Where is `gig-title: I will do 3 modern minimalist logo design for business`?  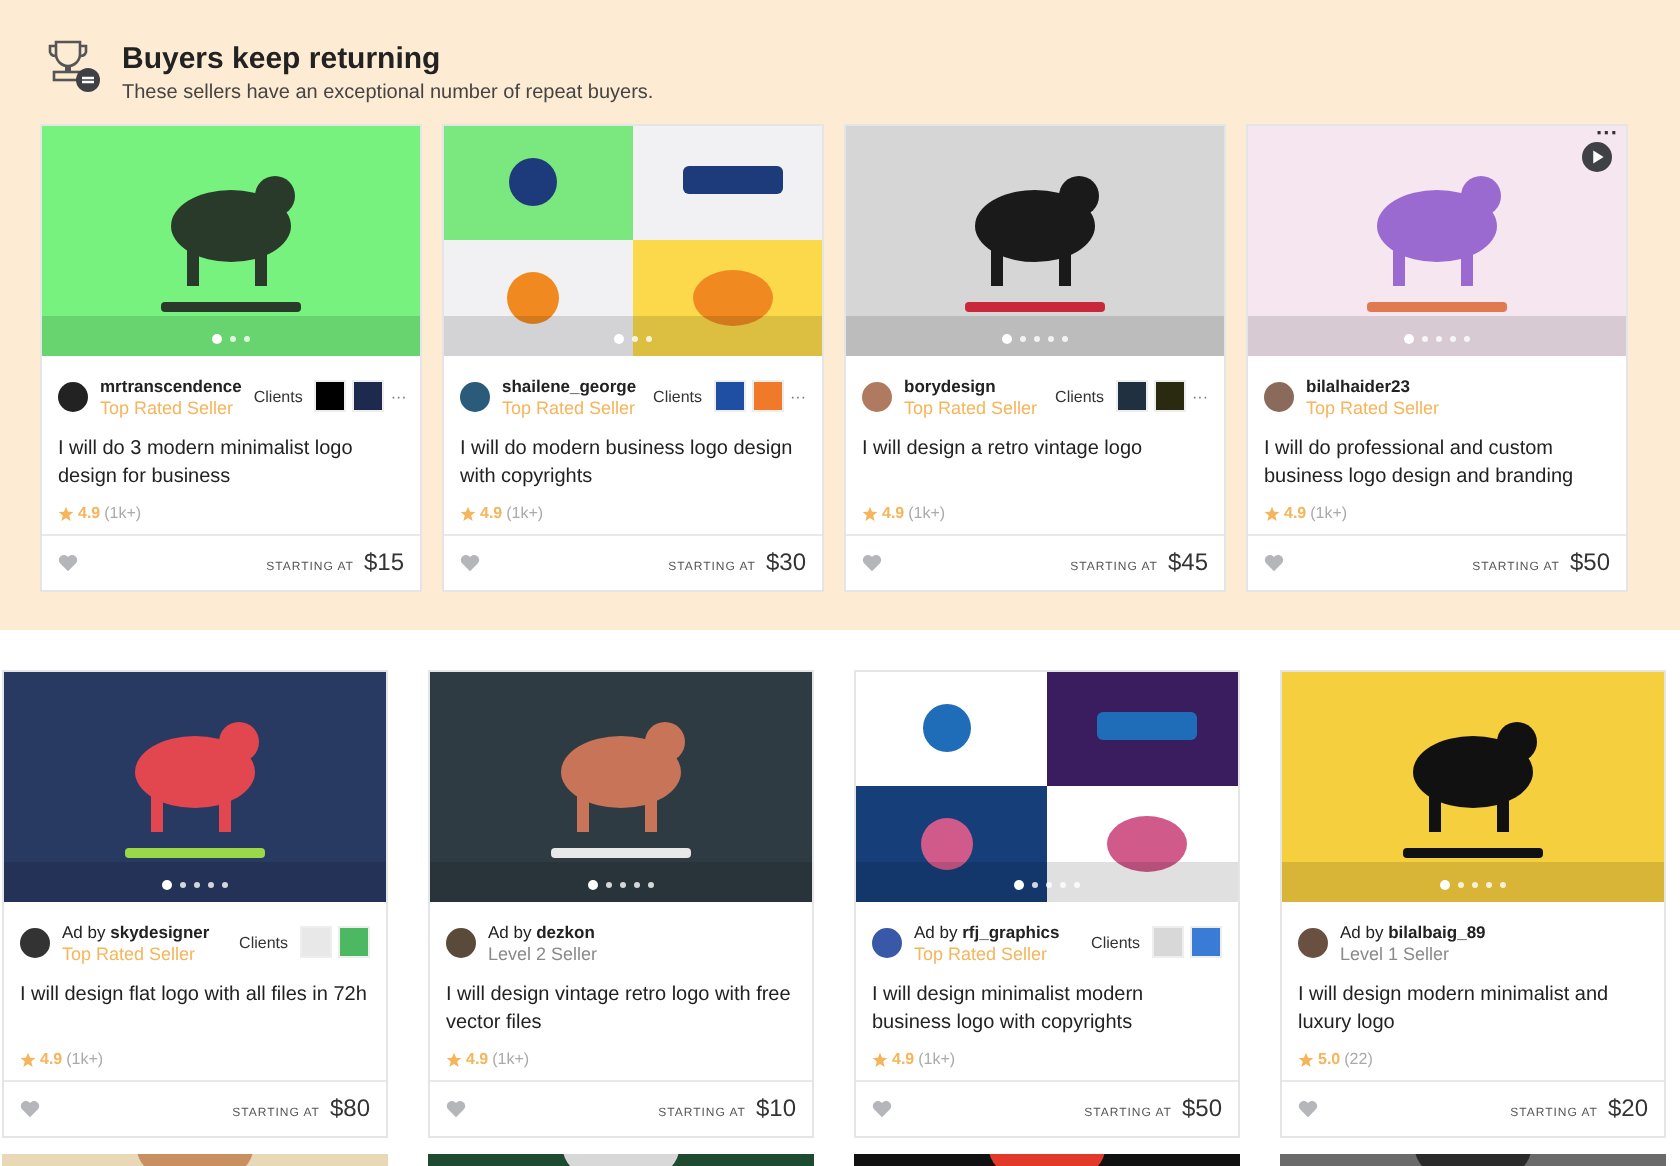 gig-title: I will do 3 modern minimalist logo design for business is located at coordinates (231, 460).